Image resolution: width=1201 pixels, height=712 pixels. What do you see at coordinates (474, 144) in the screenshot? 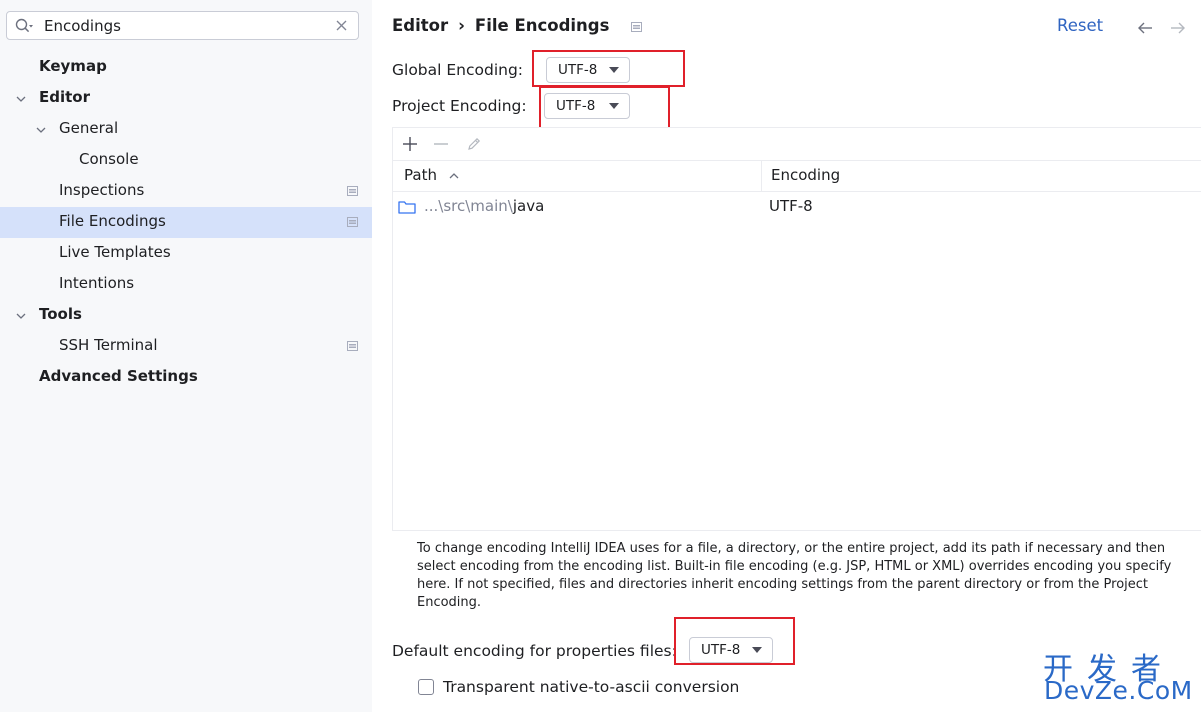
I see `edit-icon` at bounding box center [474, 144].